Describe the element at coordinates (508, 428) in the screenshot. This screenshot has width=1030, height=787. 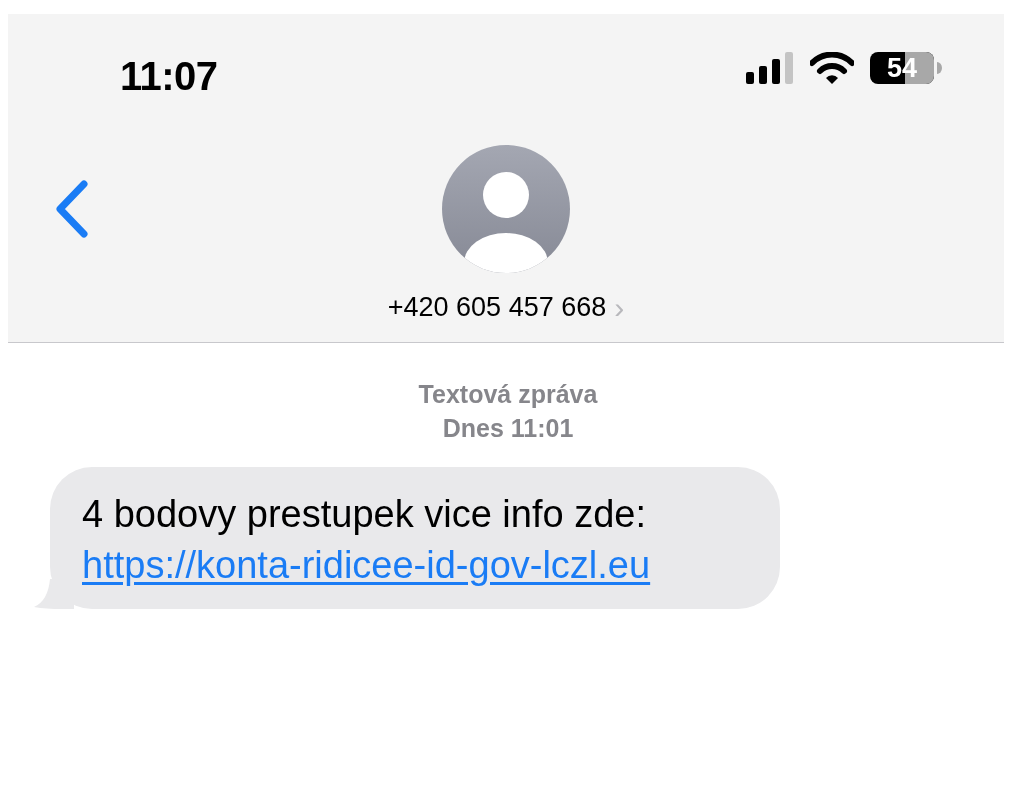
I see `message-timestamp: Dnes 11:01` at that location.